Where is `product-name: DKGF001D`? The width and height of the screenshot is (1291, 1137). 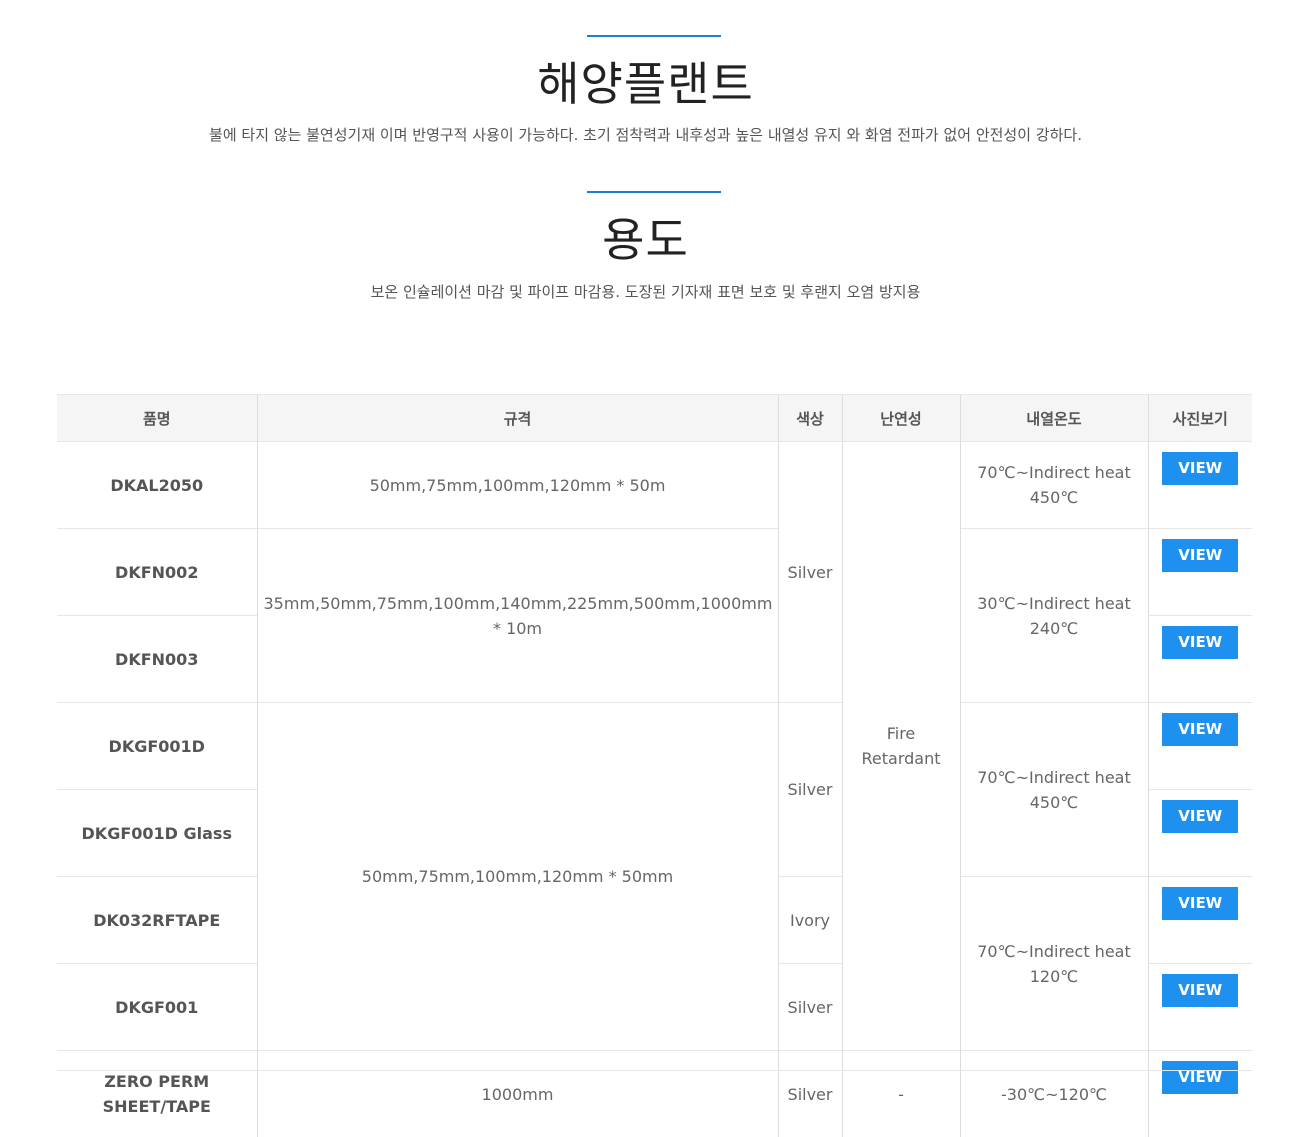
product-name: DKGF001D is located at coordinates (157, 746).